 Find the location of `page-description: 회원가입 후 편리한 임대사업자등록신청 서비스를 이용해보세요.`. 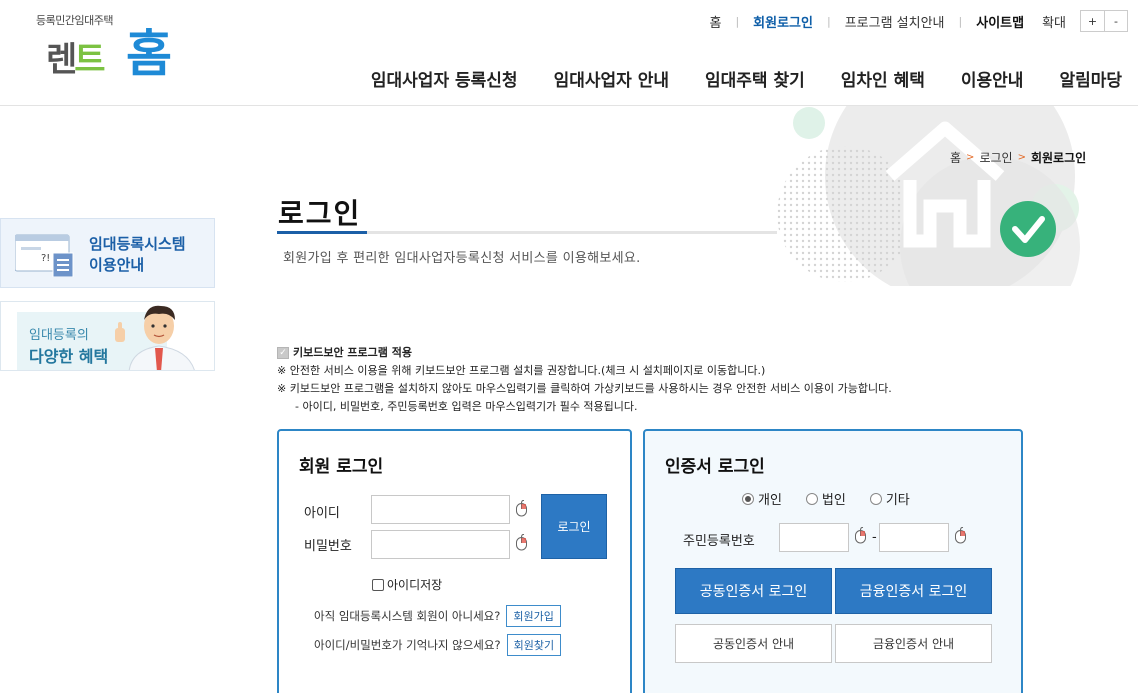

page-description: 회원가입 후 편리한 임대사업자등록신청 서비스를 이용해보세요. is located at coordinates (462, 258).